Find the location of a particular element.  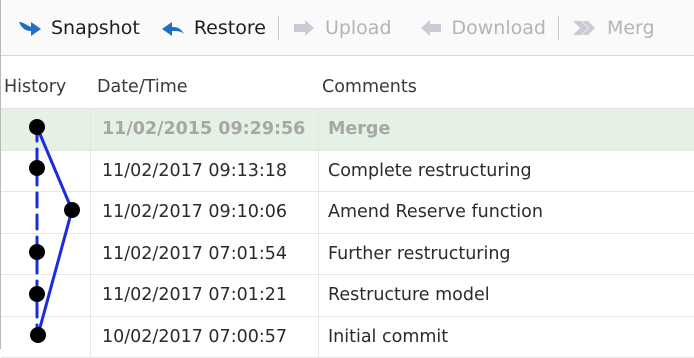

comment-cell: Amend Reserve function is located at coordinates (431, 212).